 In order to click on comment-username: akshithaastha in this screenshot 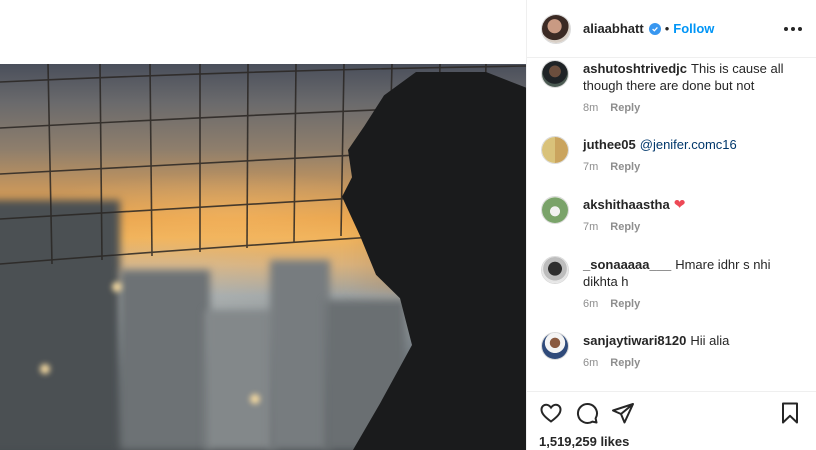, I will do `click(626, 204)`.